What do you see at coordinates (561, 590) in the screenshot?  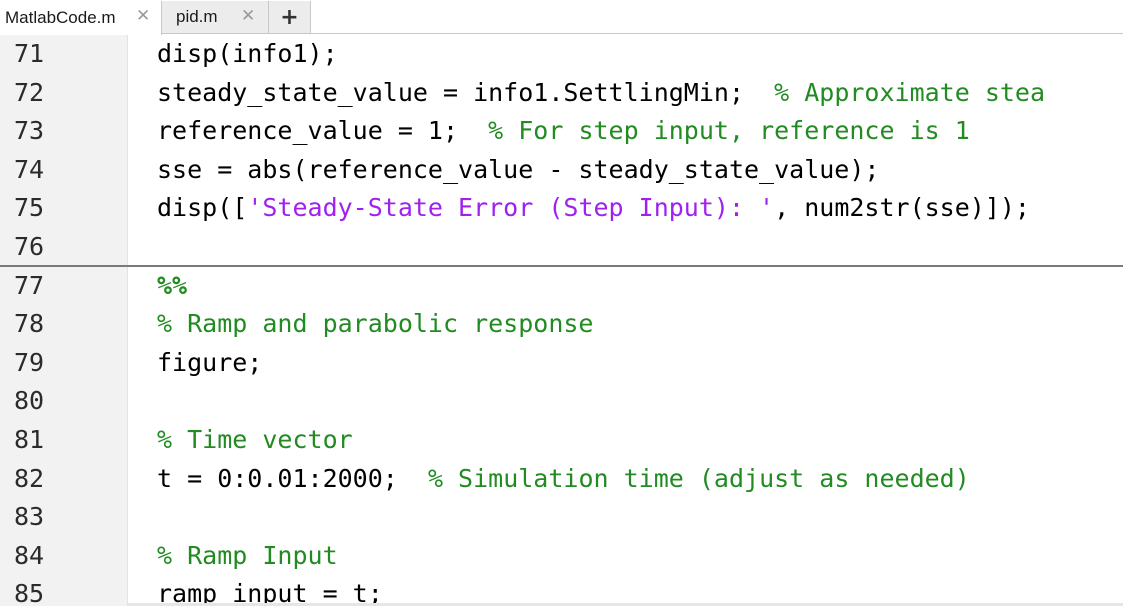 I see `code-line: 85 ramp_input = t;` at bounding box center [561, 590].